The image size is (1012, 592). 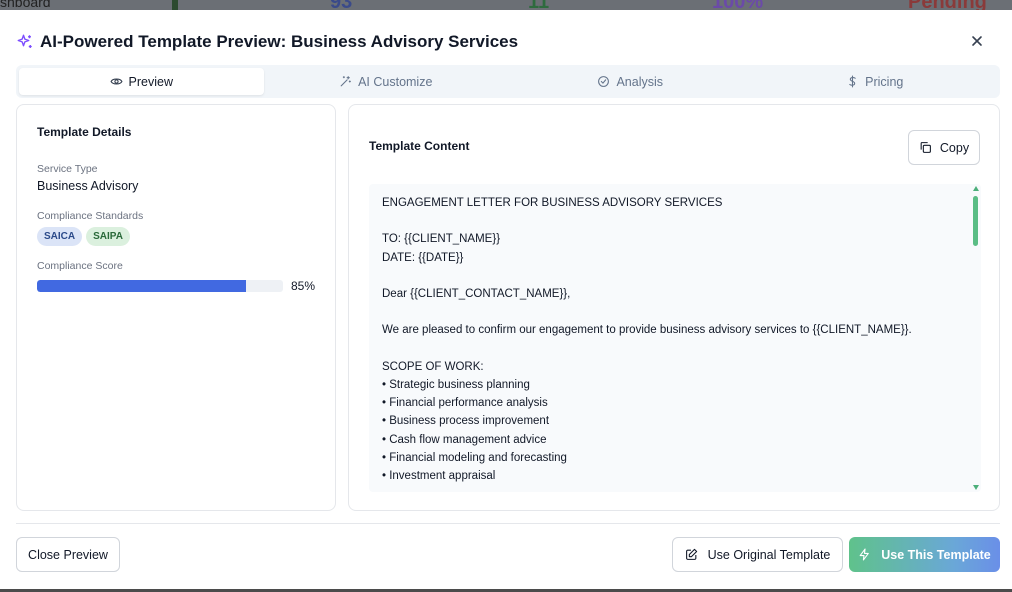 I want to click on service-type-label: Service Type, so click(x=67, y=169).